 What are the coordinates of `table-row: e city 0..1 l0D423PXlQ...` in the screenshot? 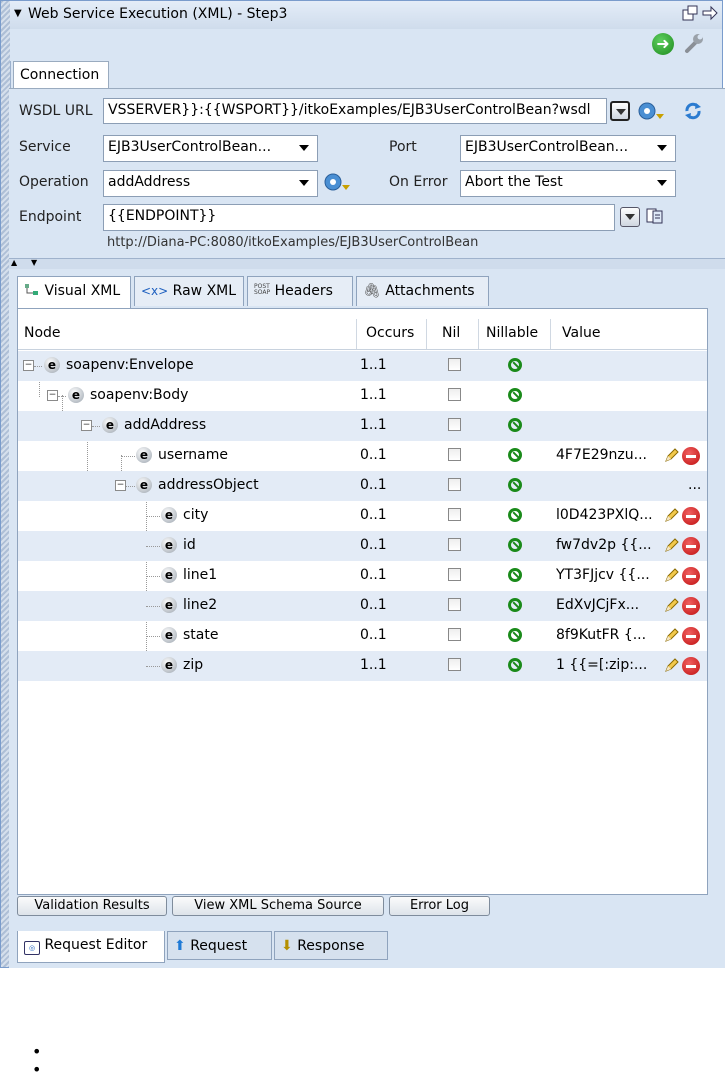 It's located at (362, 516).